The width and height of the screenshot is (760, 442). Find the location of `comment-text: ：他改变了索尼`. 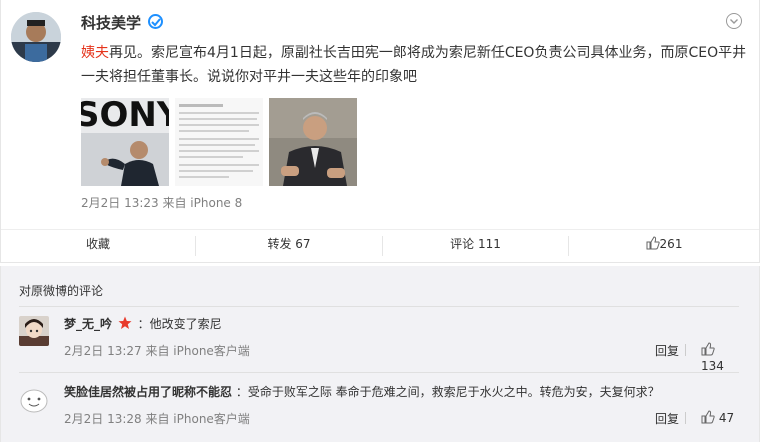

comment-text: ：他改变了索尼 is located at coordinates (179, 324).